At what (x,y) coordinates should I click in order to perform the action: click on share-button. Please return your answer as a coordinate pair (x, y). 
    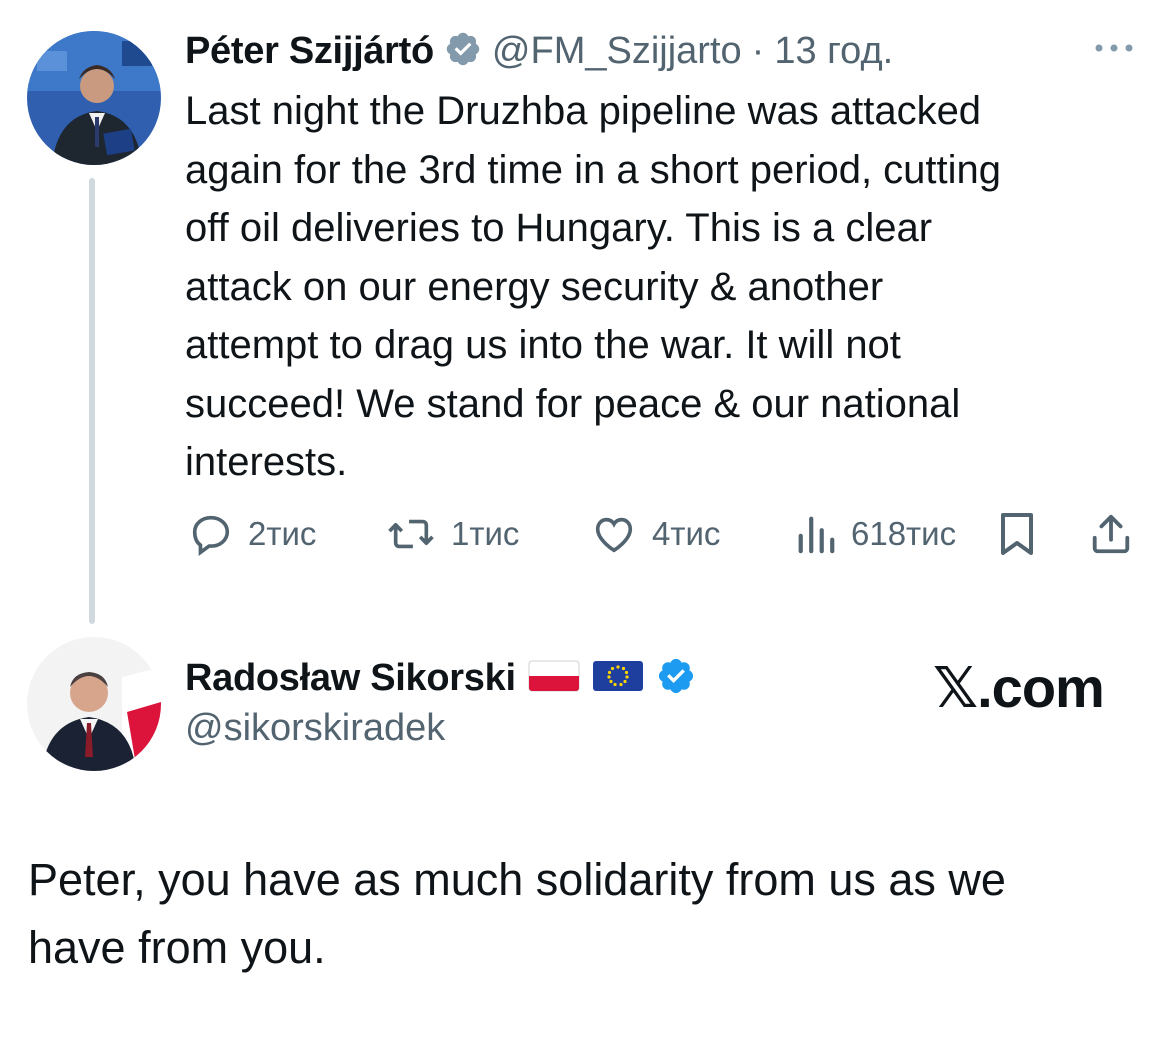
    Looking at the image, I should click on (1111, 534).